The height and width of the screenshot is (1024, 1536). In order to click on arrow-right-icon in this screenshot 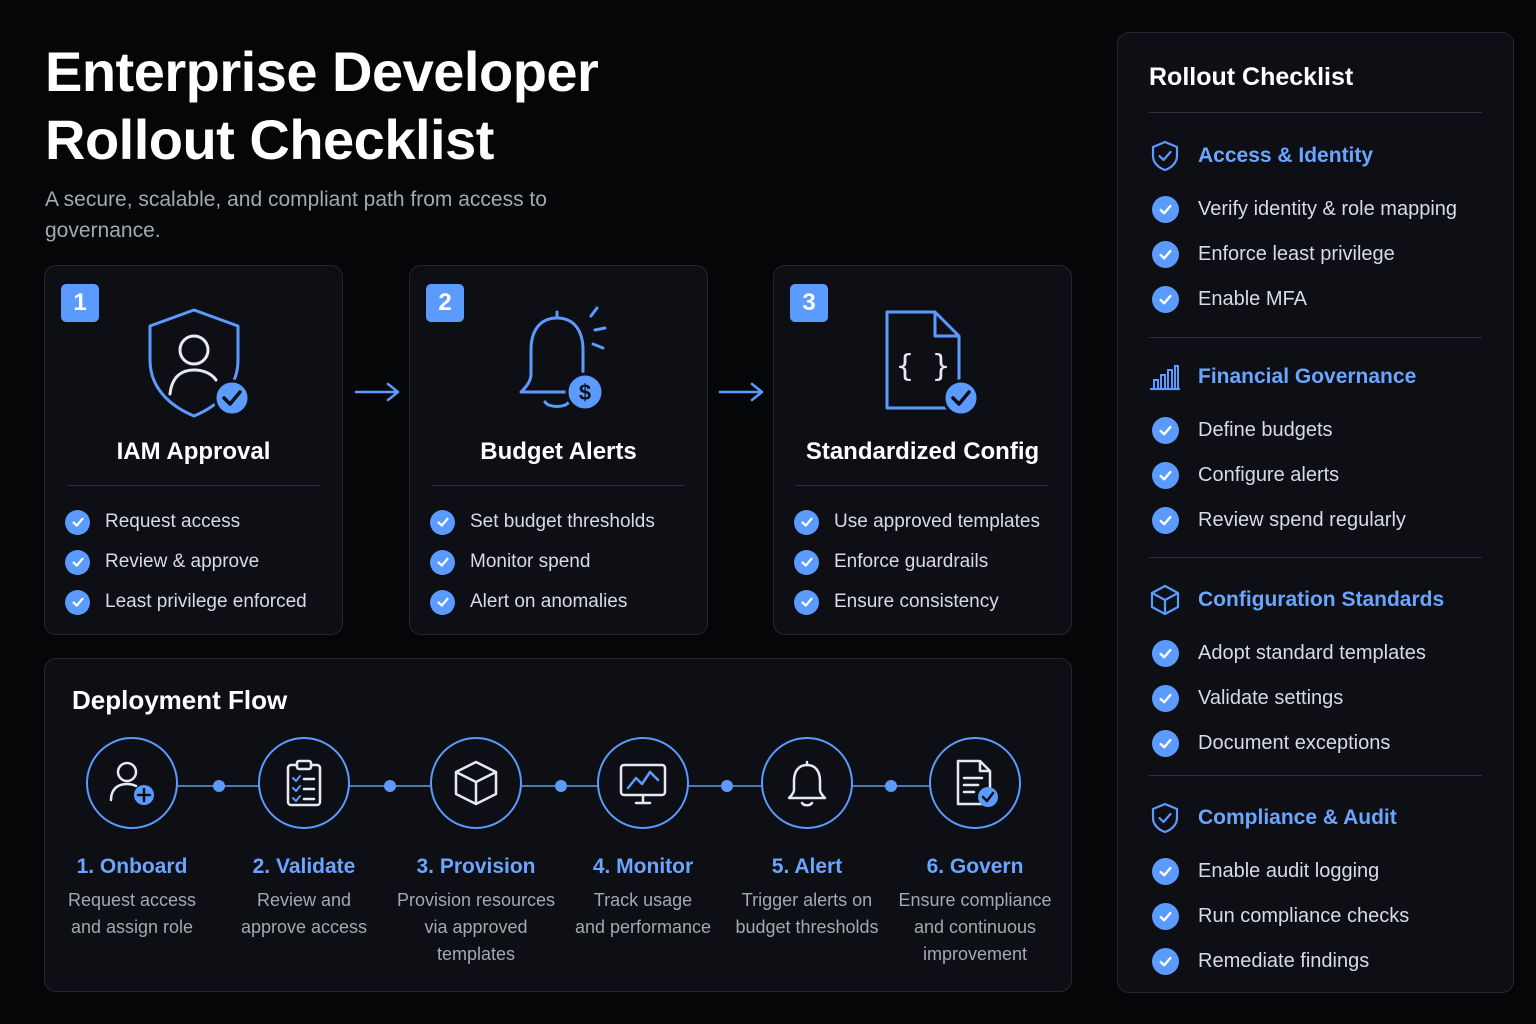, I will do `click(377, 392)`.